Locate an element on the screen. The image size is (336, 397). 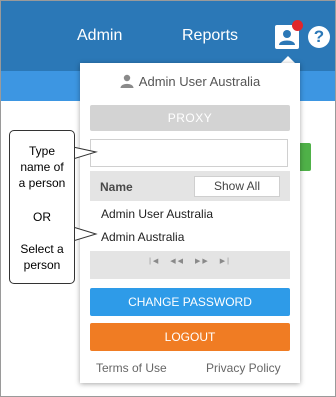
change-password-button: CHANGE PASSWORD is located at coordinates (190, 302).